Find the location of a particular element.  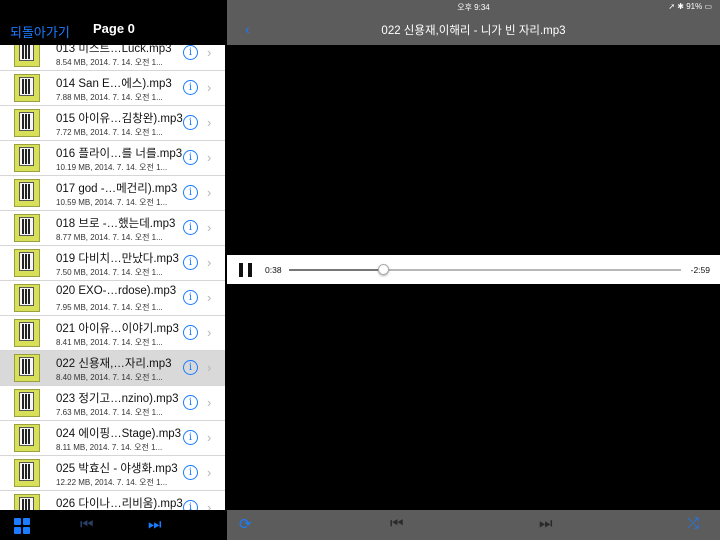

battery-percent: 91% is located at coordinates (694, 6).